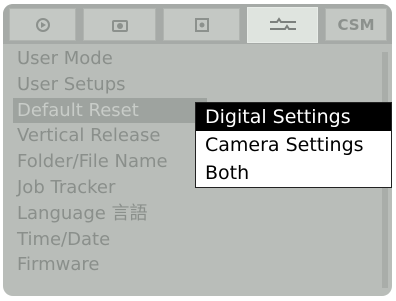  I want to click on tab-setup, so click(282, 25).